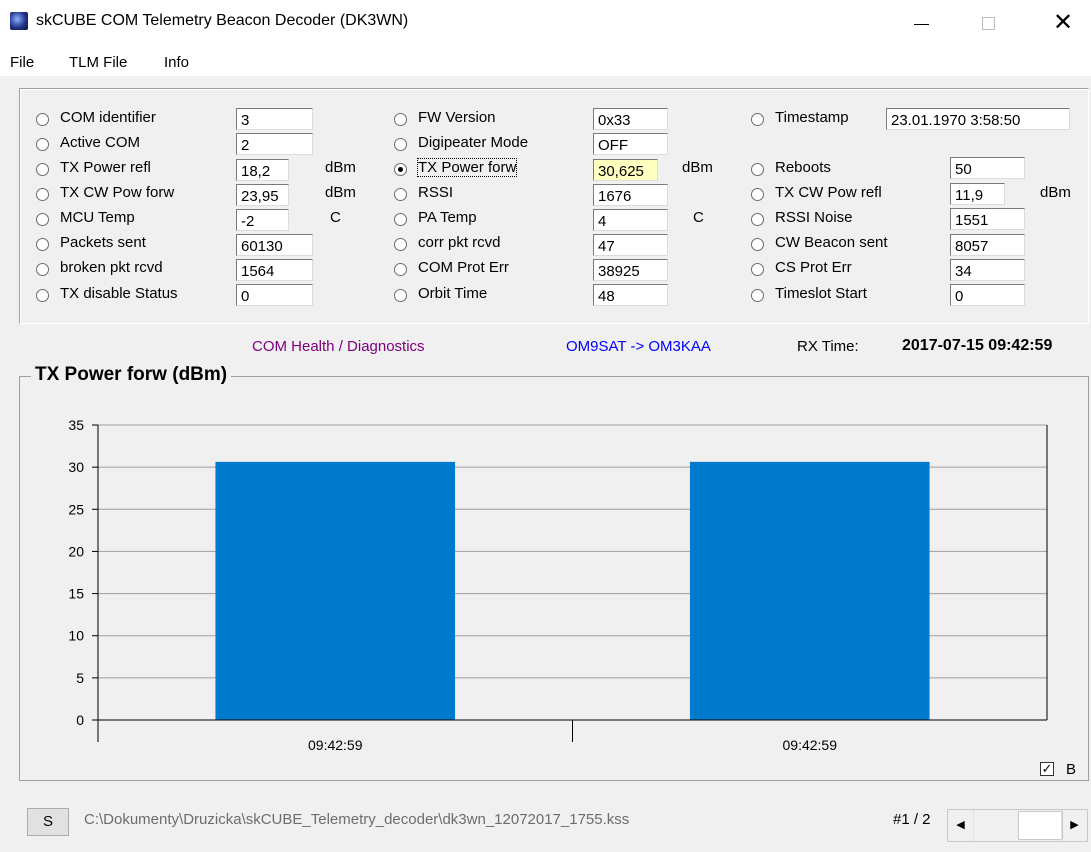 The height and width of the screenshot is (852, 1091). Describe the element at coordinates (42, 194) in the screenshot. I see `radio-tx-cw-pow-forw` at that location.